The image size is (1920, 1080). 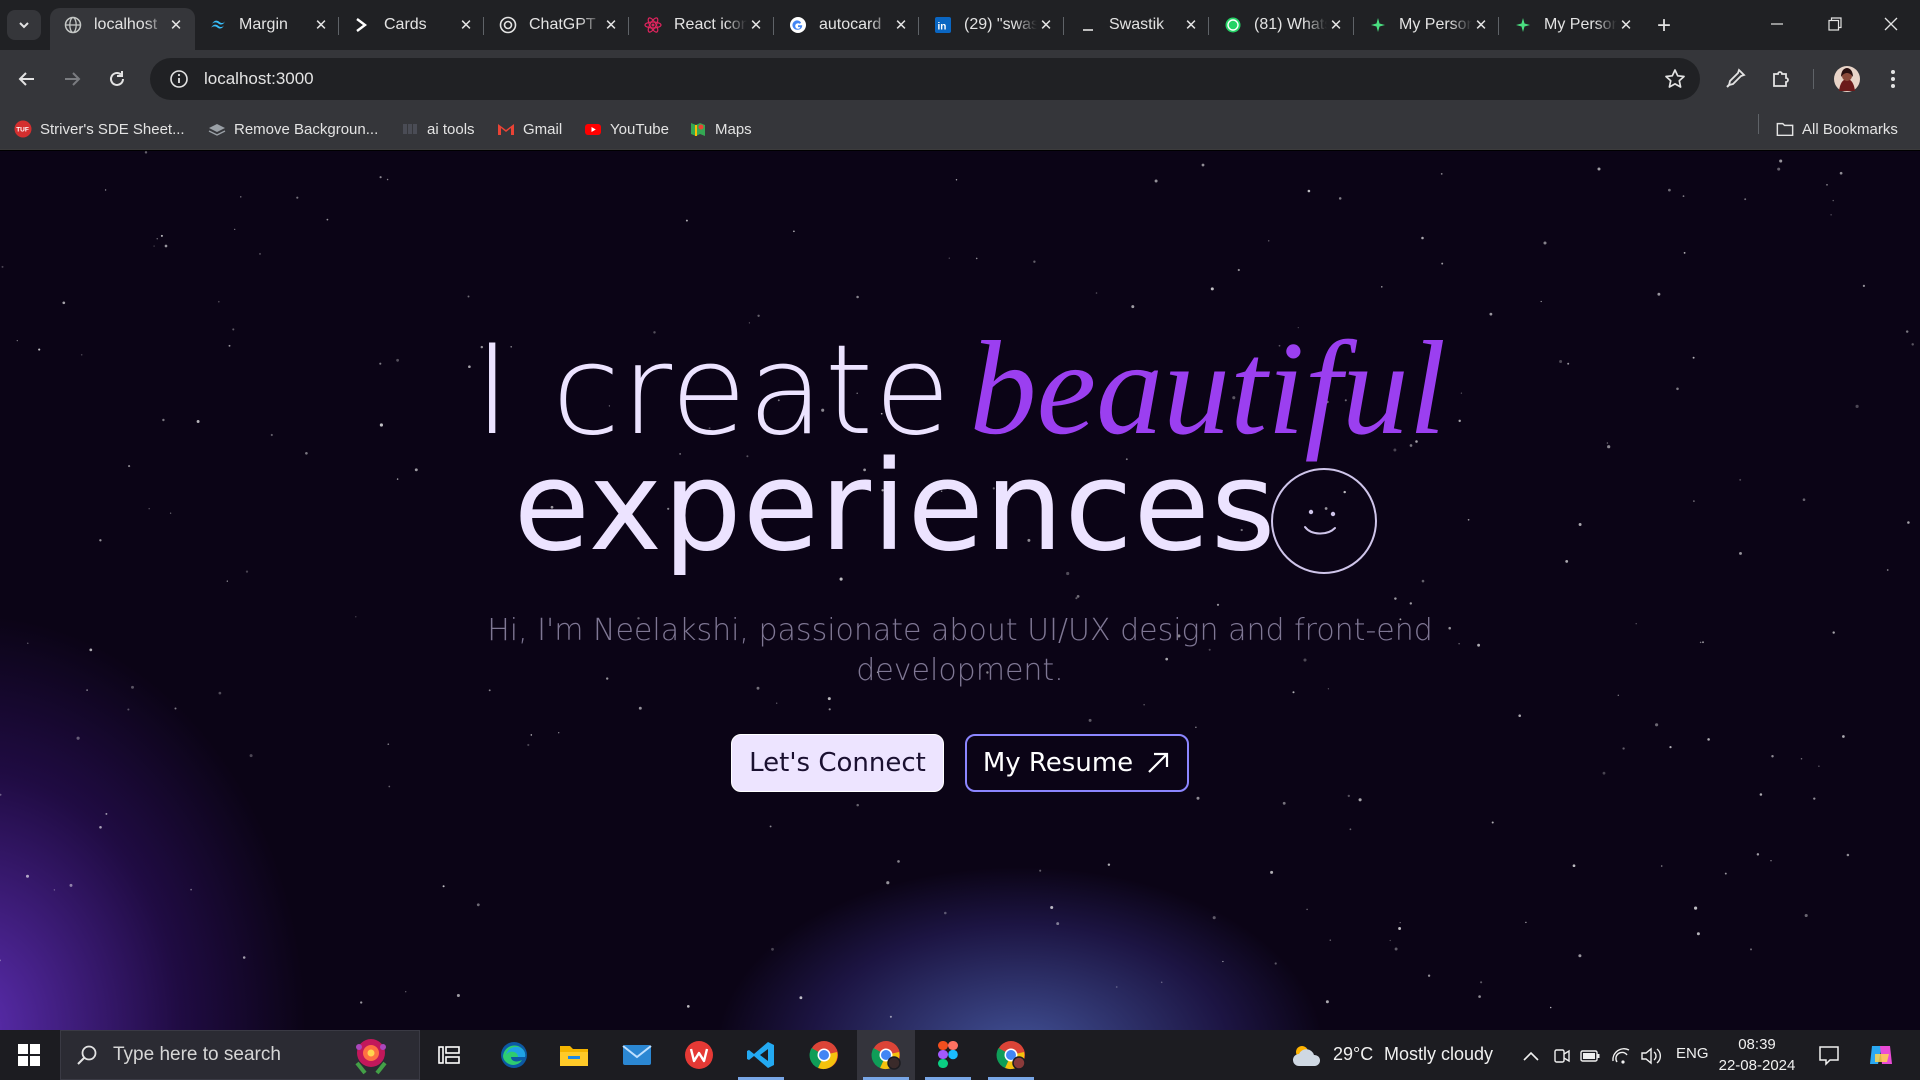 I want to click on bookmark-gmail: Gmail, so click(x=529, y=129).